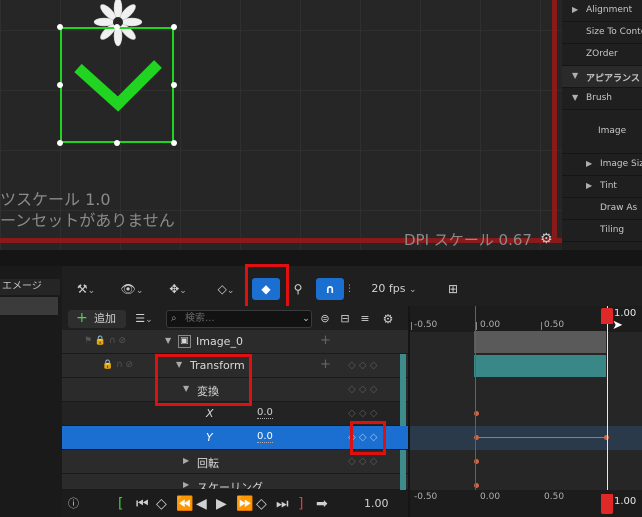 Image resolution: width=642 pixels, height=517 pixels. What do you see at coordinates (330, 289) in the screenshot?
I see `magnet-snap-icon: ∩` at bounding box center [330, 289].